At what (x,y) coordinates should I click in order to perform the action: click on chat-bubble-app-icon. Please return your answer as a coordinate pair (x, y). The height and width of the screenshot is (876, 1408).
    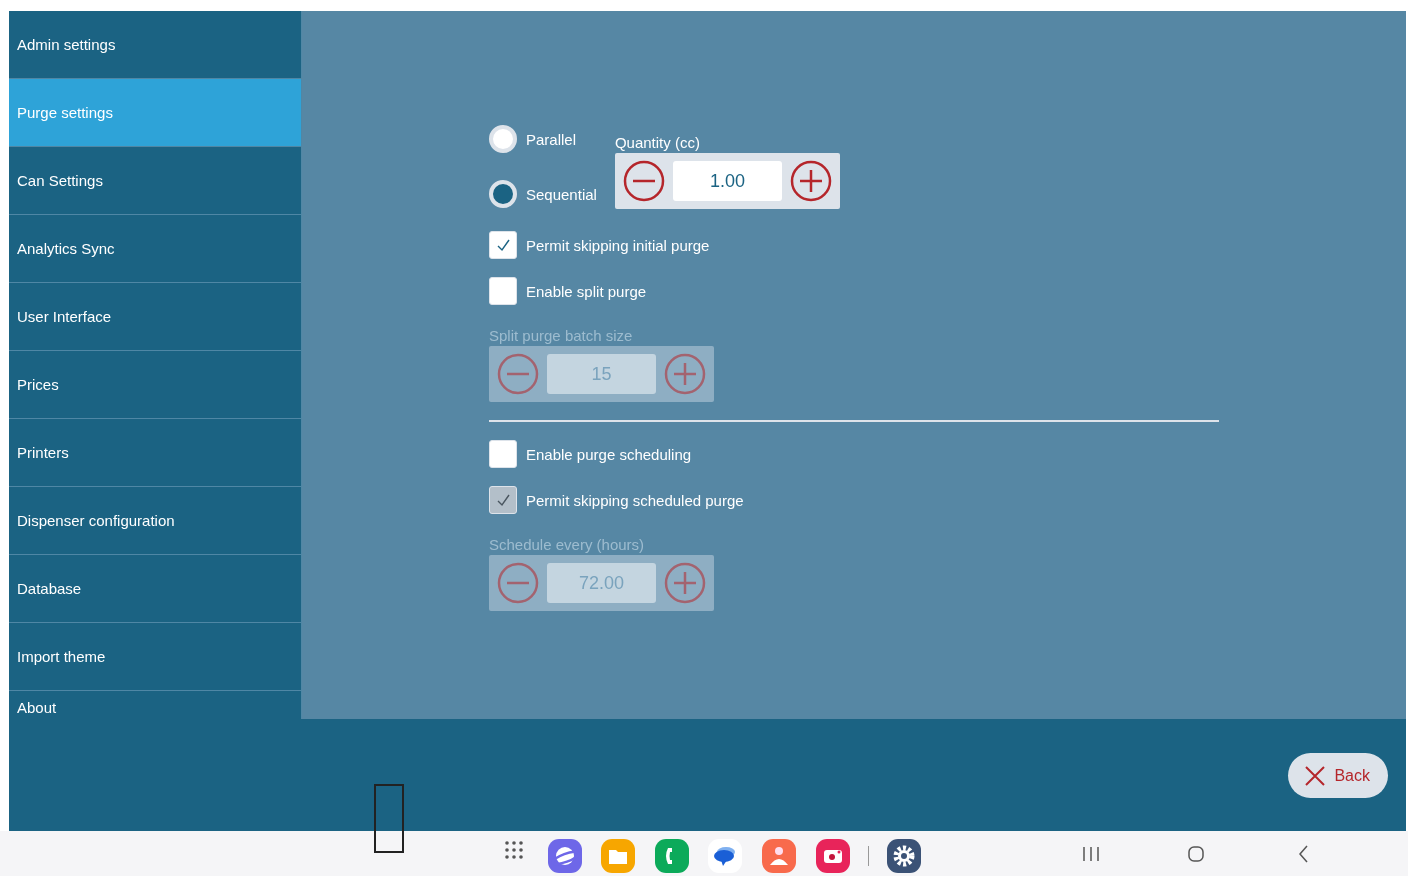
    Looking at the image, I should click on (725, 856).